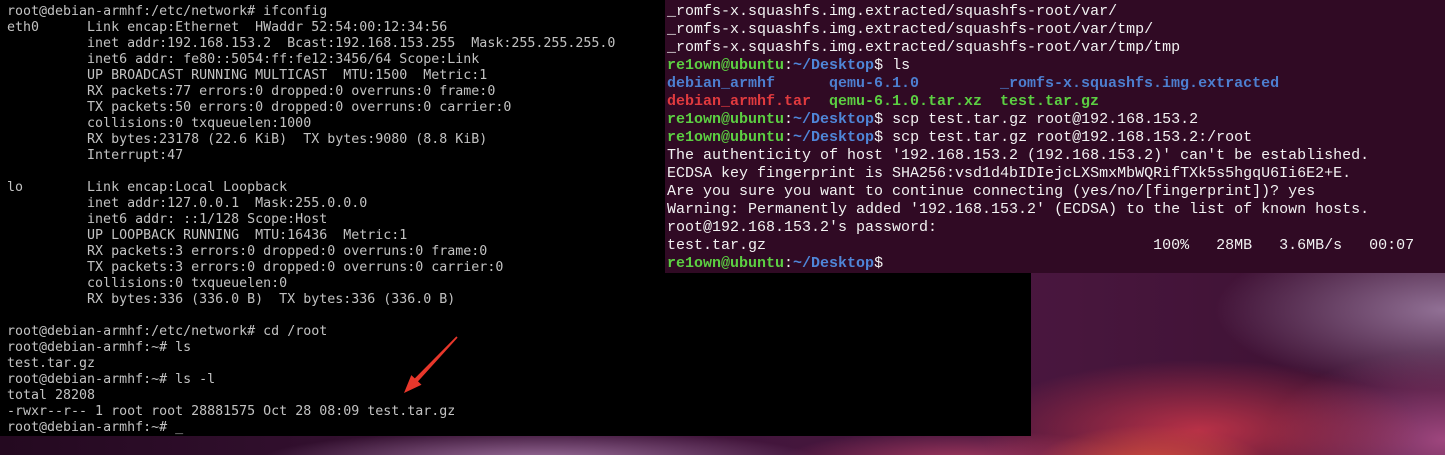  What do you see at coordinates (1072, 137) in the screenshot?
I see `command-text: scp test.tar.gz root@192.168.153.2:/root` at bounding box center [1072, 137].